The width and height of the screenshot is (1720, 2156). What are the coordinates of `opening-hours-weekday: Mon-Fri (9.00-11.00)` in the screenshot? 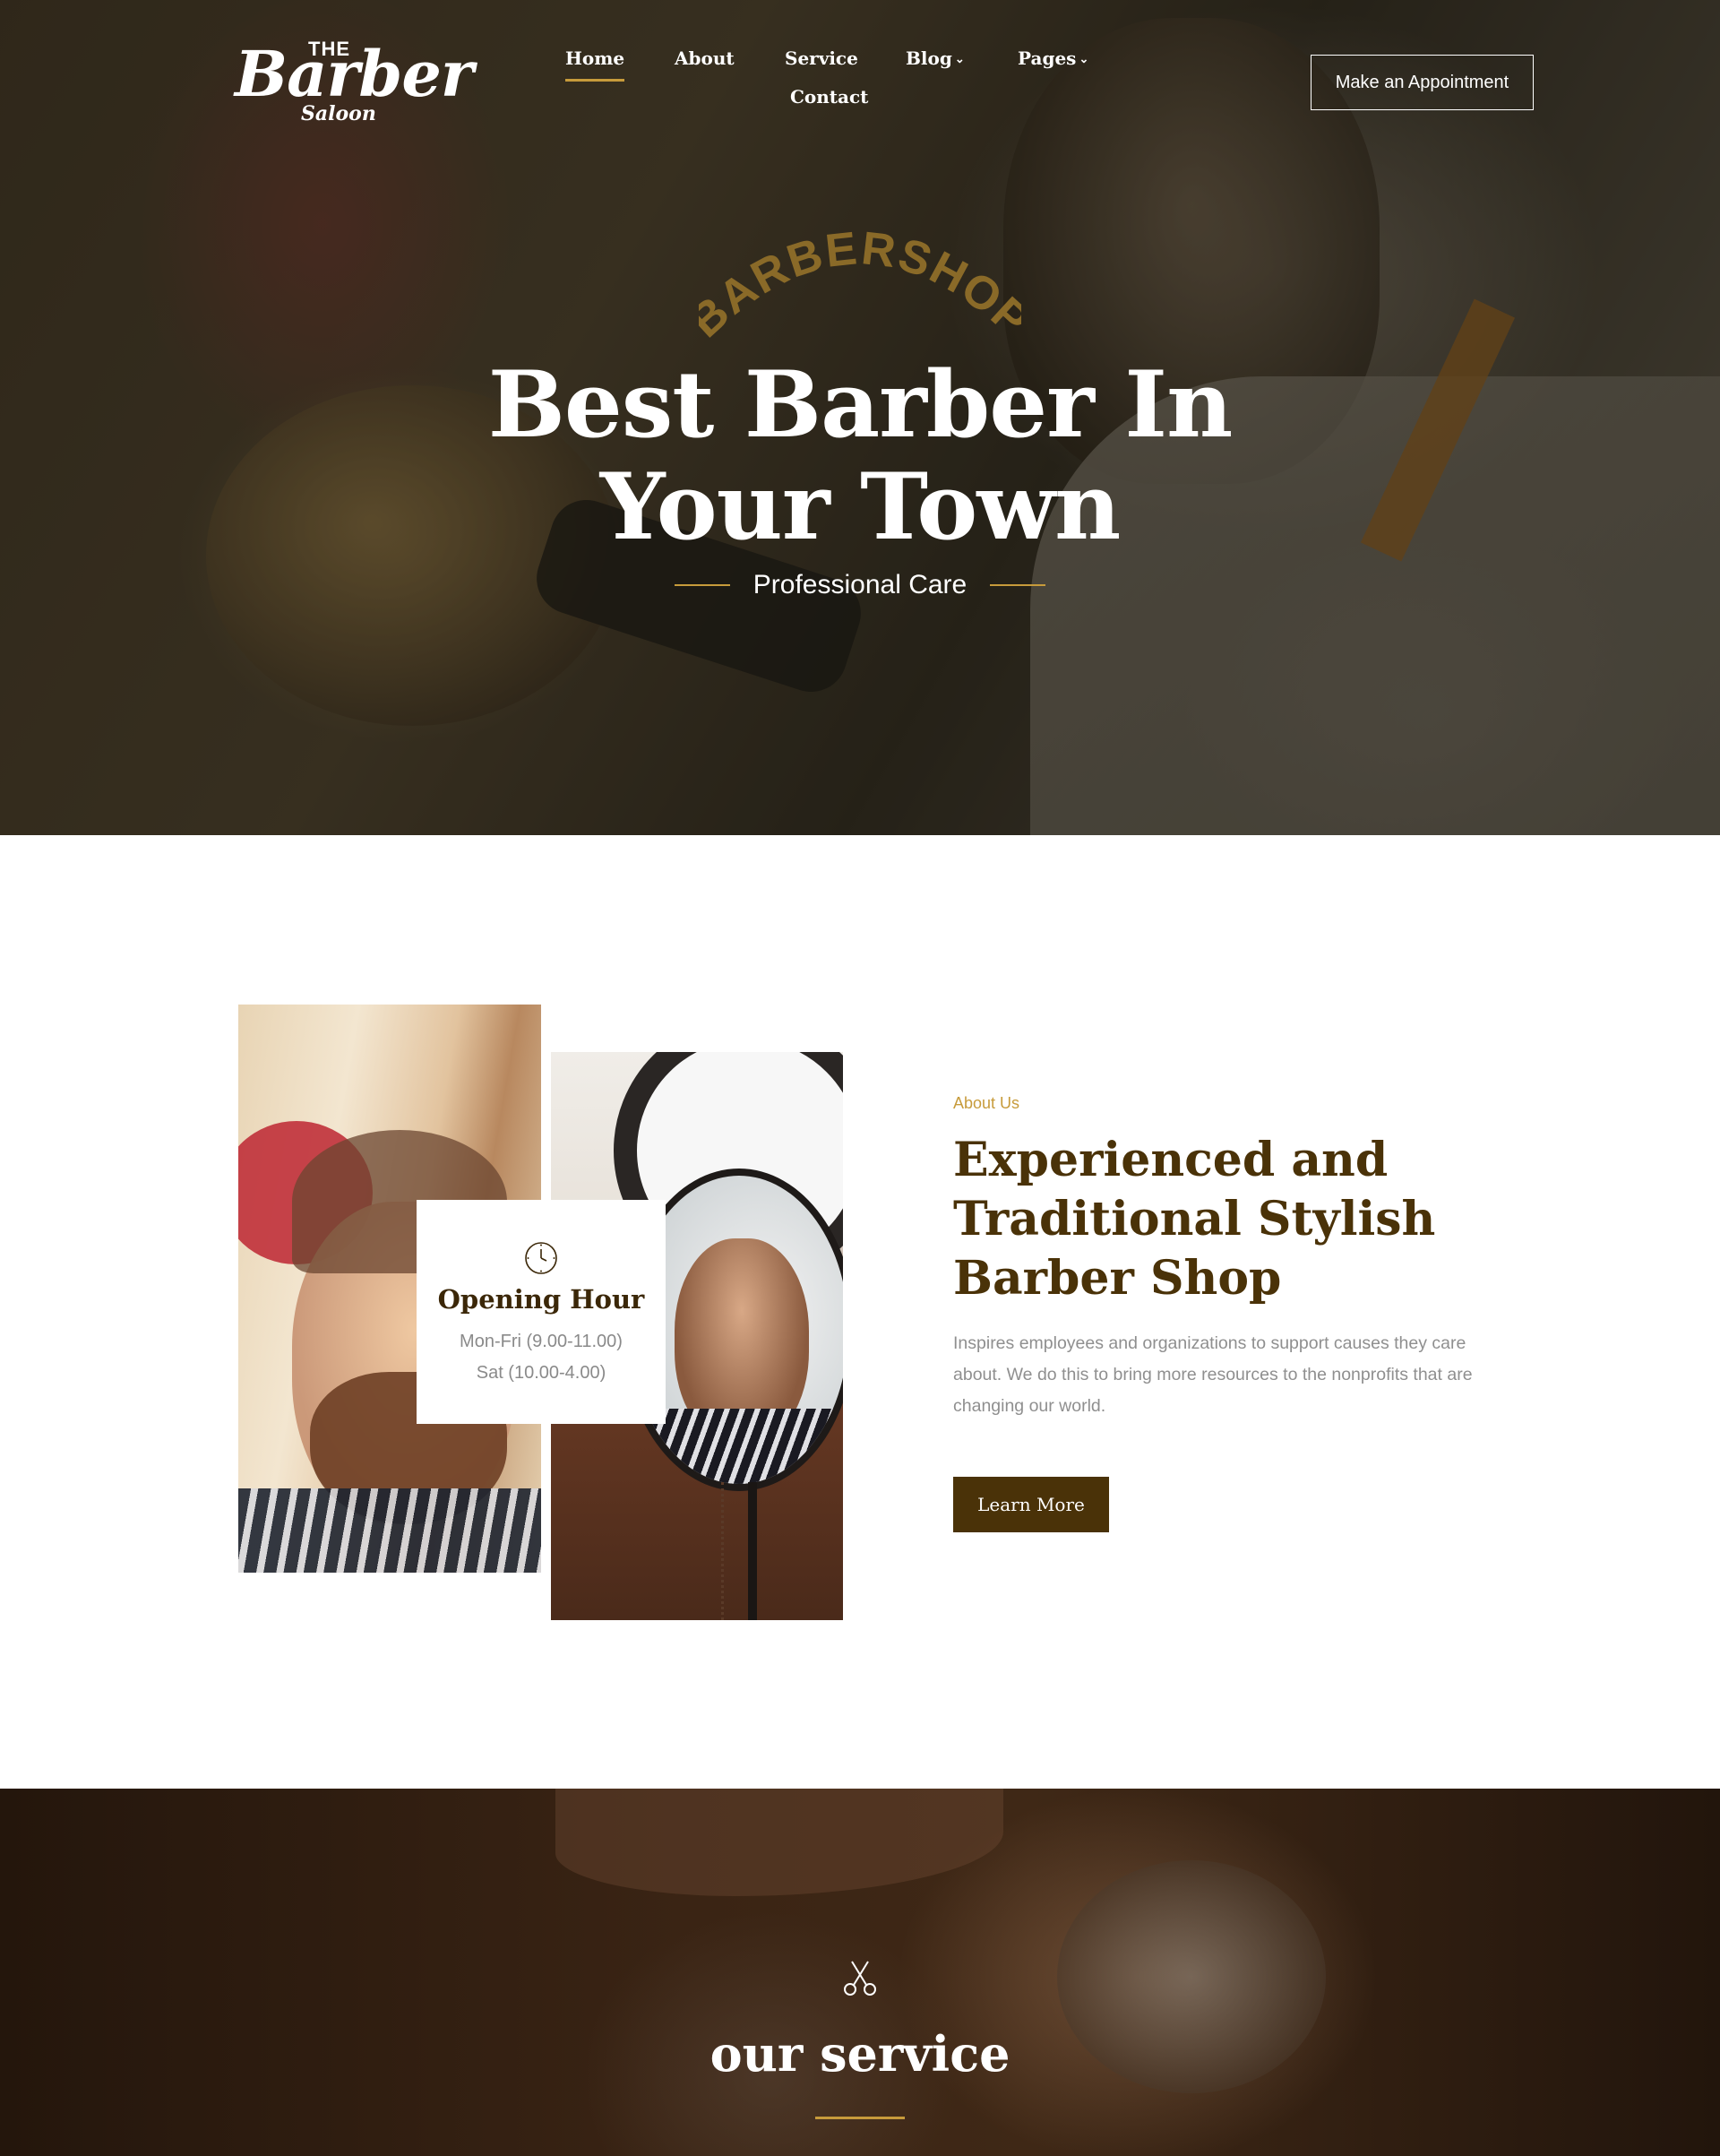 It's located at (541, 1341).